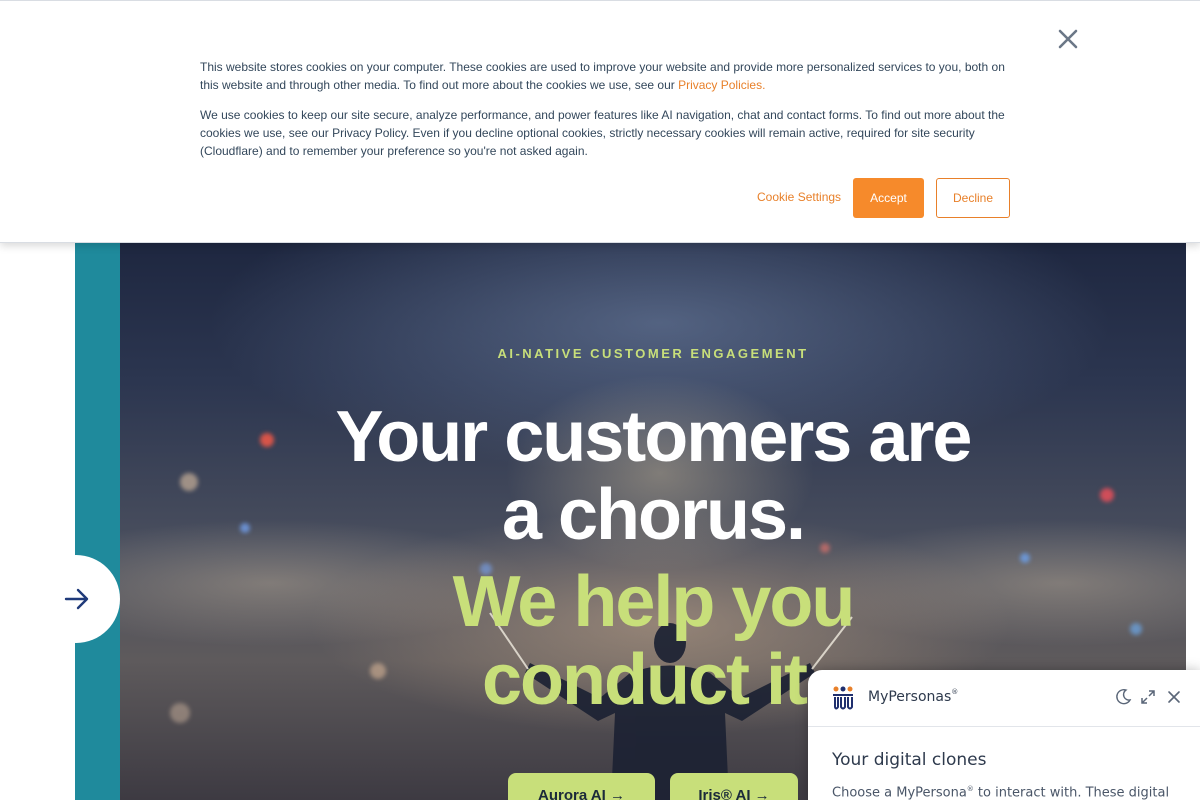  What do you see at coordinates (973, 198) in the screenshot?
I see `decline-button: Decline` at bounding box center [973, 198].